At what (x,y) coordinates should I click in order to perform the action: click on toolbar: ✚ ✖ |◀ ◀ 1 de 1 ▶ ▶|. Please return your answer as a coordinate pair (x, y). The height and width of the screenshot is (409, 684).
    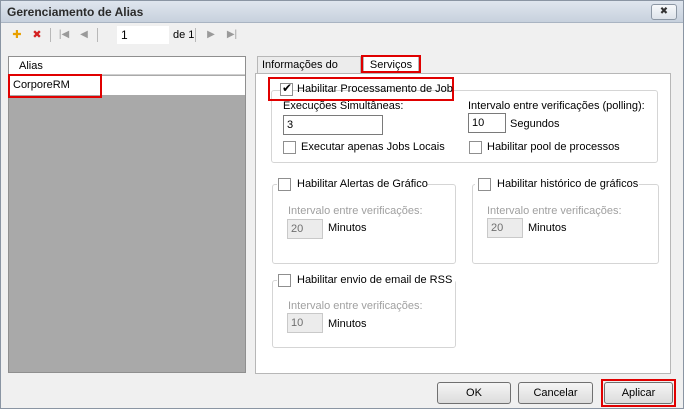
    Looking at the image, I should click on (128, 35).